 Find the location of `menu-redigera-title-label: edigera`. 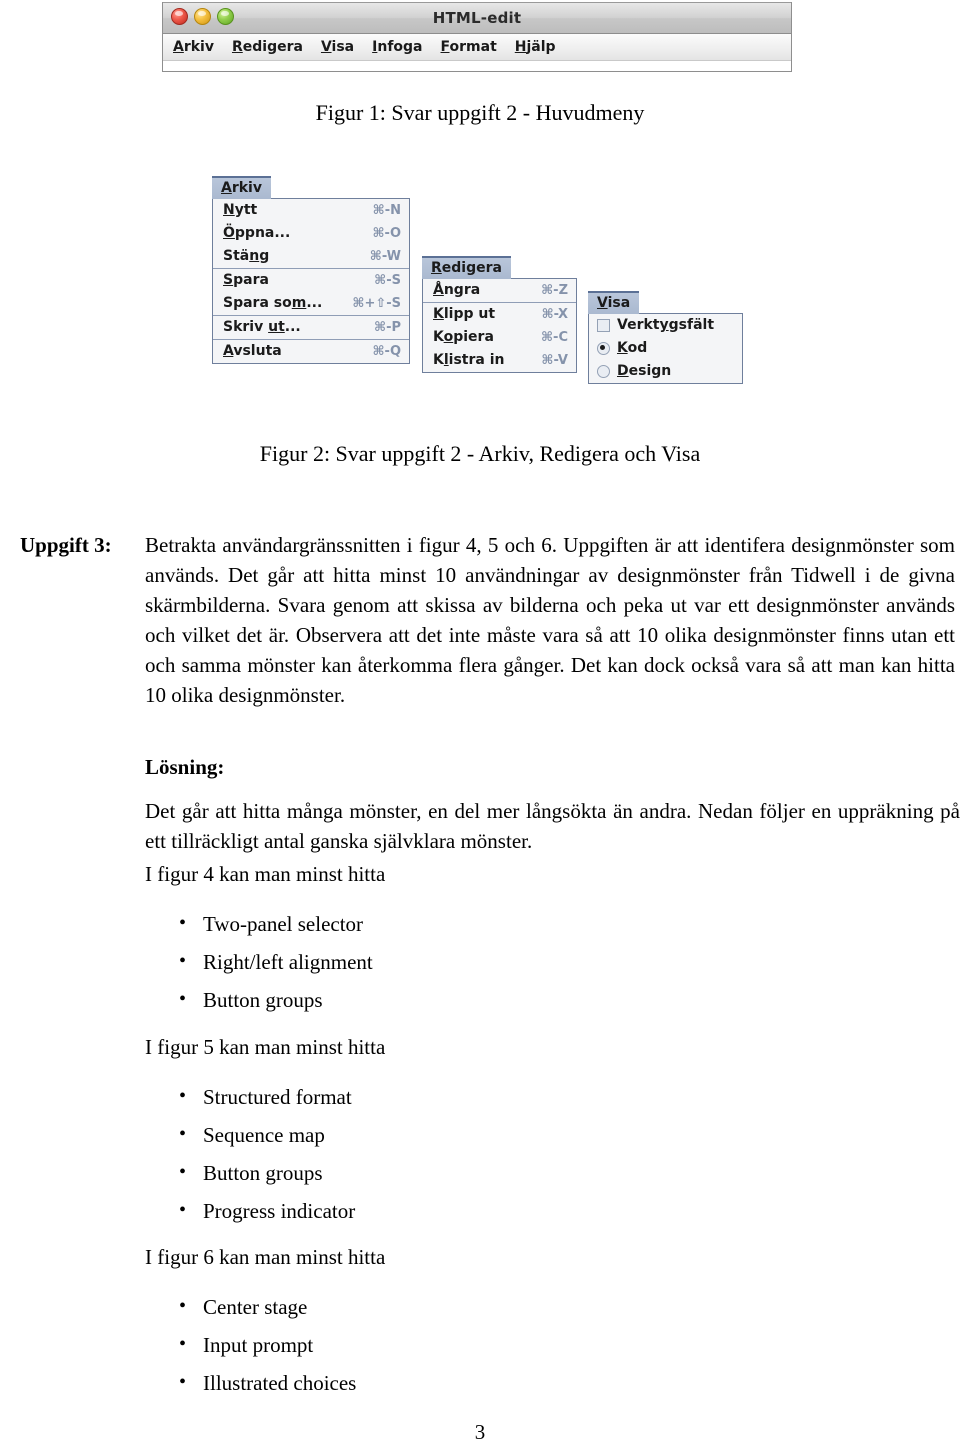

menu-redigera-title-label: edigera is located at coordinates (471, 268).